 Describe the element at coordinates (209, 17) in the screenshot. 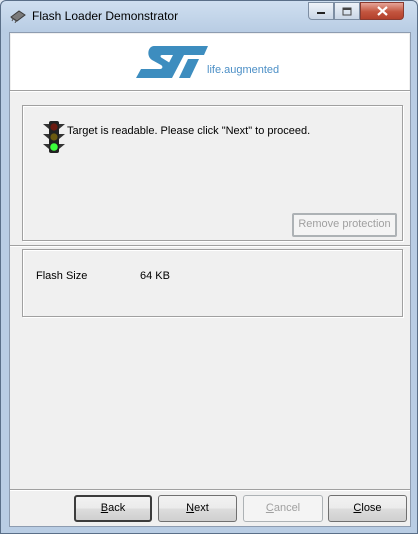

I see `title-bar: Flash Loader Demonstrator` at that location.